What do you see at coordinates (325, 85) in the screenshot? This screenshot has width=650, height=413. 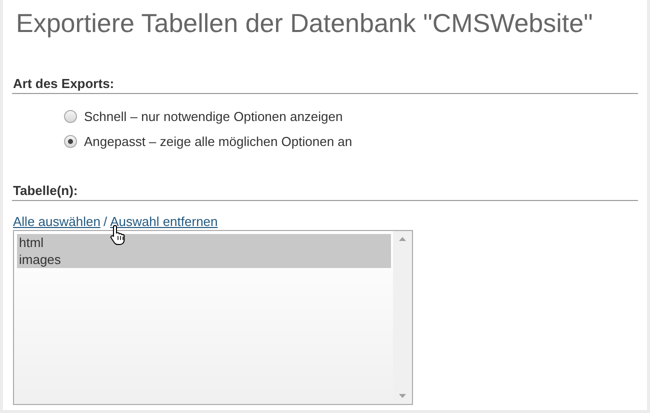 I see `section-heading: Art des Exports:` at bounding box center [325, 85].